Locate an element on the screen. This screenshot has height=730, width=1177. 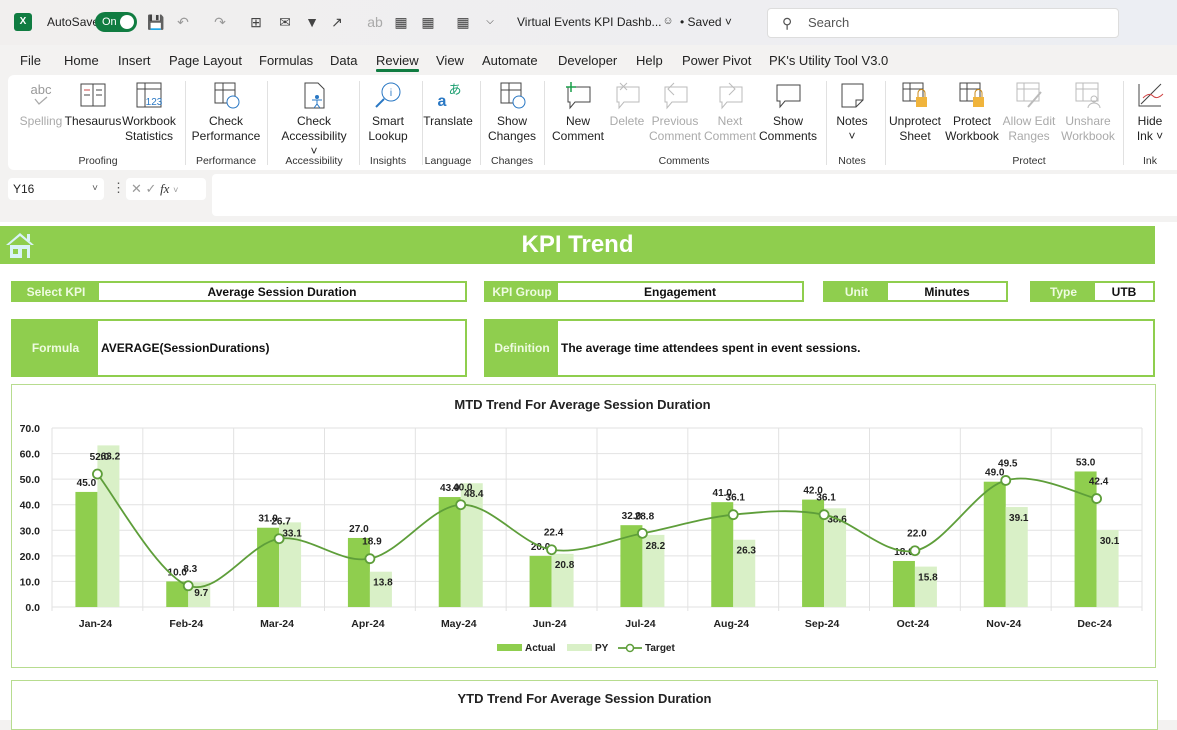
hide-ink-icon is located at coordinates (1151, 95).